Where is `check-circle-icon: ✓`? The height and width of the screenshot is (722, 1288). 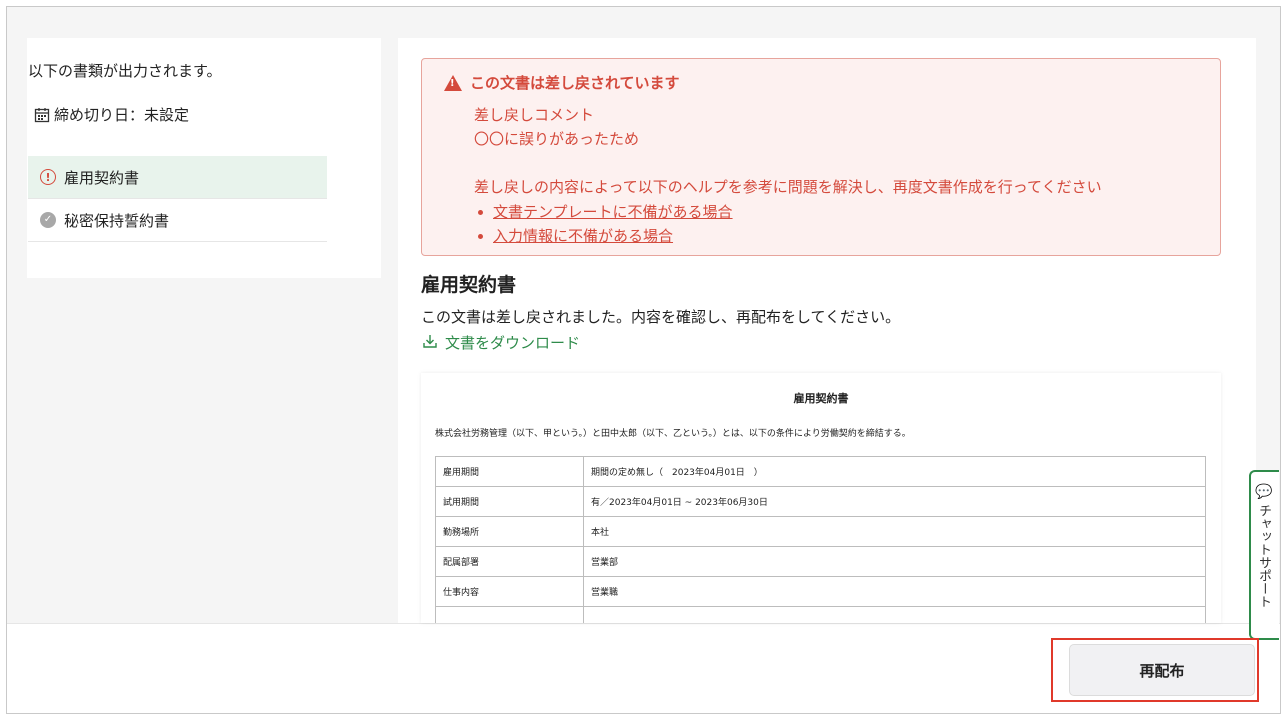
check-circle-icon: ✓ is located at coordinates (48, 220).